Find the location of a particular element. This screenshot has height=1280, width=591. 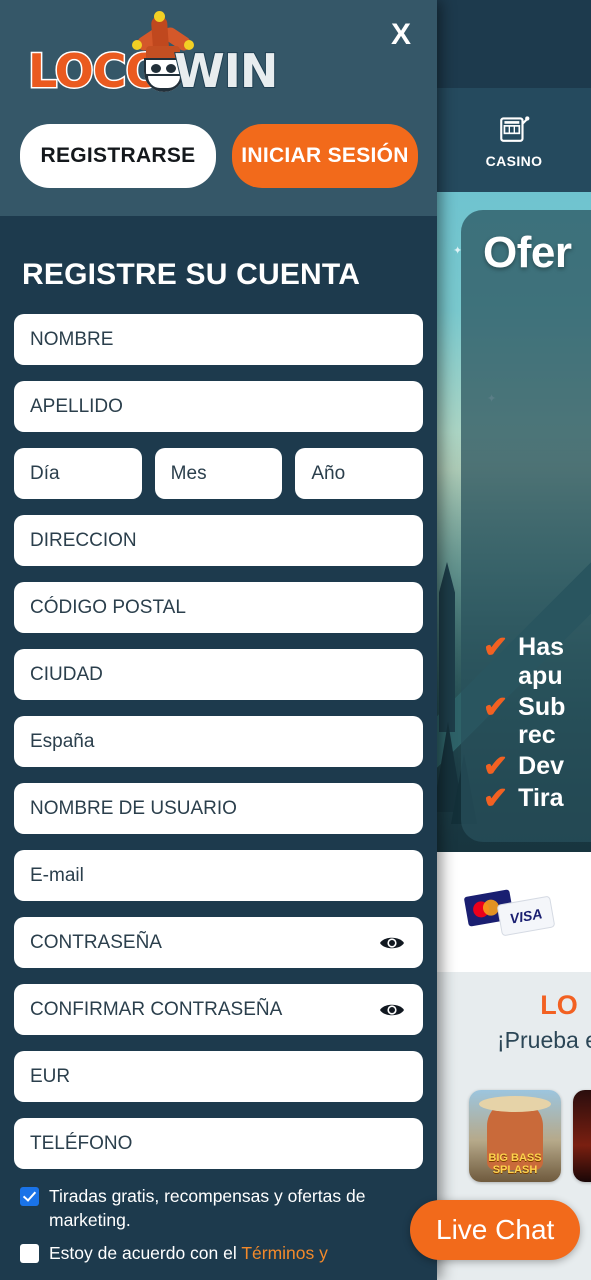

checkbox-label: Estoy de acuerdo con el Términos y is located at coordinates (188, 1254).